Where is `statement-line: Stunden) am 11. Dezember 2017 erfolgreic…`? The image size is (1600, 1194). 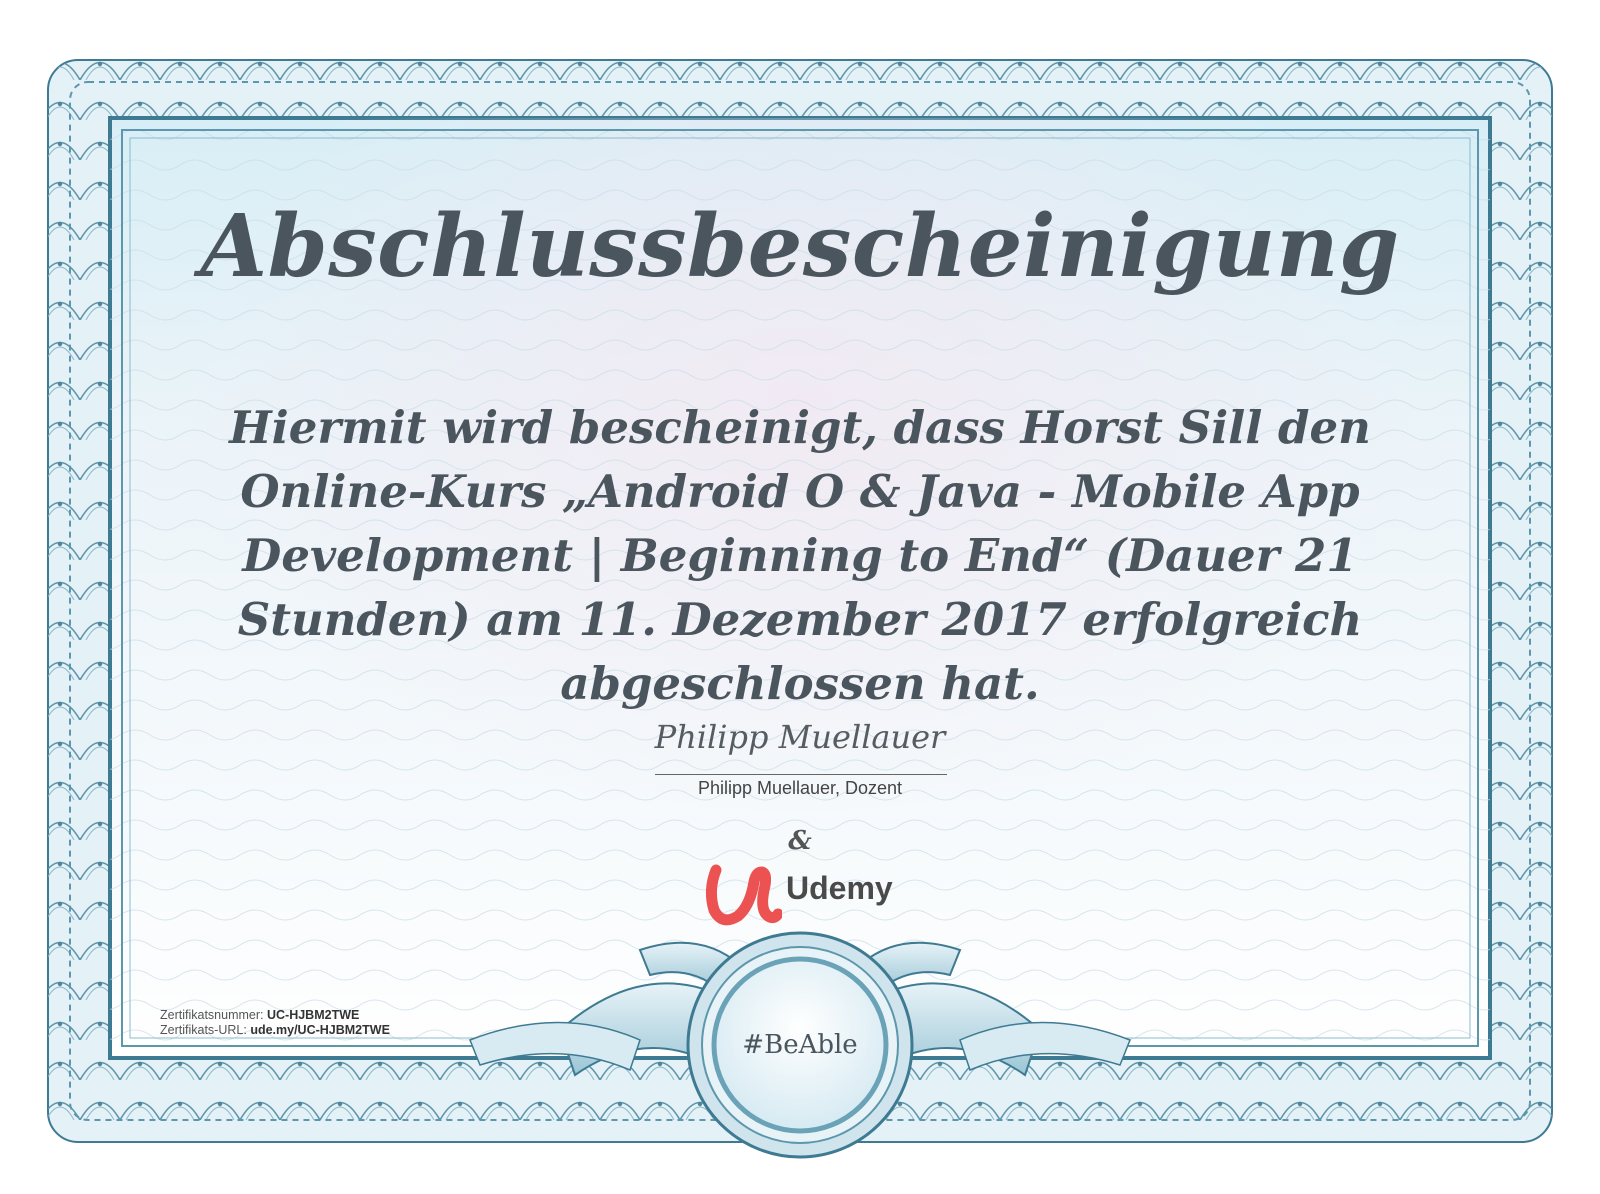 statement-line: Stunden) am 11. Dezember 2017 erfolgreic… is located at coordinates (800, 619).